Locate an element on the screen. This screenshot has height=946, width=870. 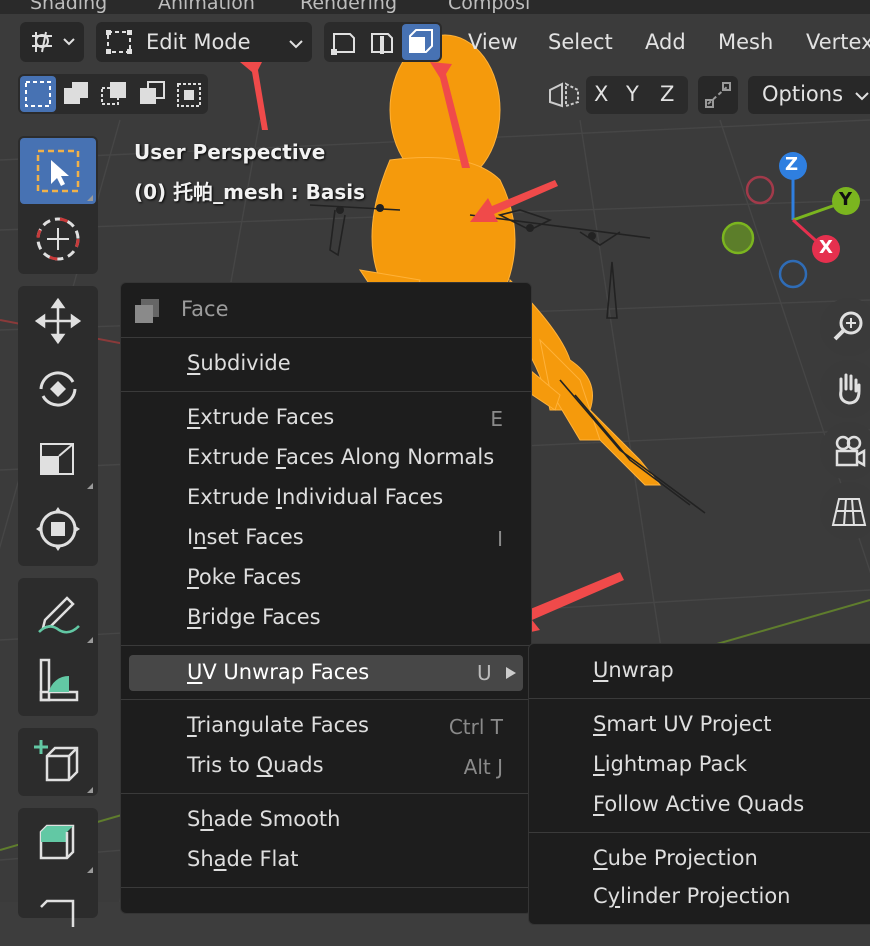
transform-tool is located at coordinates (58, 529).